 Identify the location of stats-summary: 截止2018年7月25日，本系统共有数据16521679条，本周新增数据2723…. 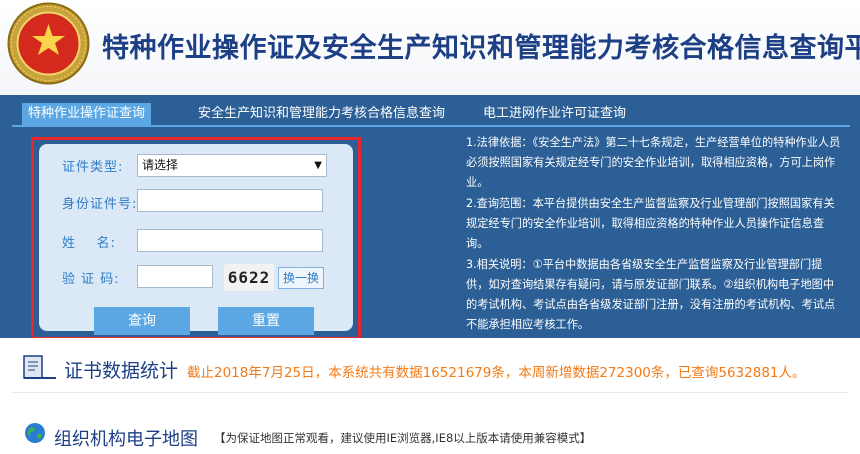
(496, 373).